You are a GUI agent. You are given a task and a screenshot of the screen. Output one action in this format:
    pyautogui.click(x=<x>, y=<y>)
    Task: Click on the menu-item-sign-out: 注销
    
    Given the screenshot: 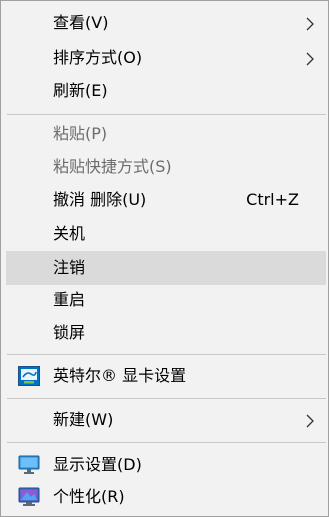 What is the action you would take?
    pyautogui.click(x=166, y=268)
    